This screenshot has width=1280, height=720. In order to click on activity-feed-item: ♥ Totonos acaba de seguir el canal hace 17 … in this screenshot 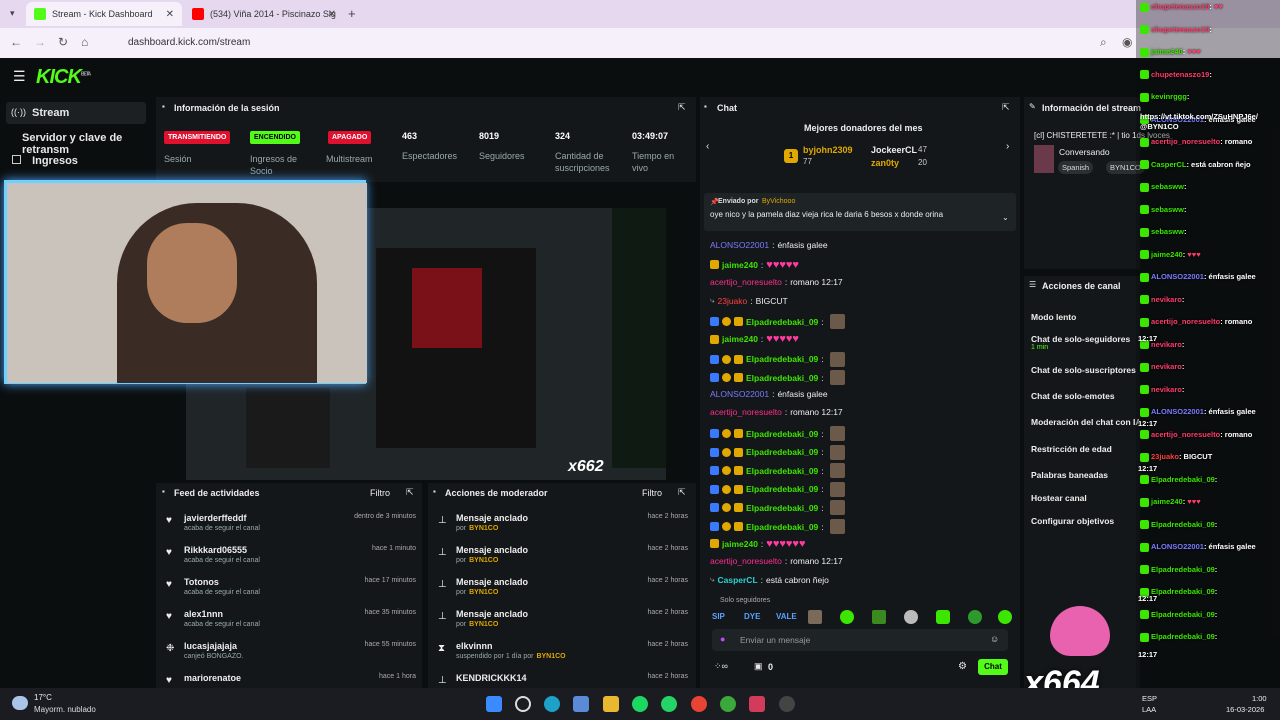, I will do `click(291, 592)`.